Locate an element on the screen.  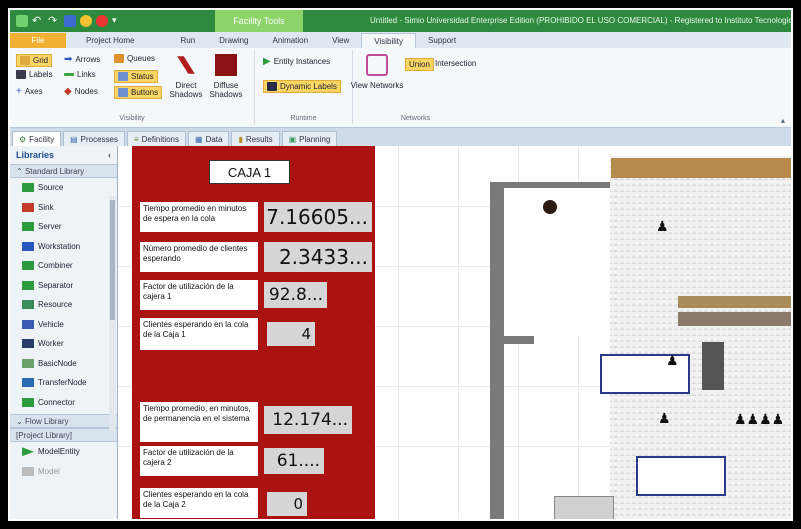
tab-drawing: Drawing is located at coordinates (233, 40).